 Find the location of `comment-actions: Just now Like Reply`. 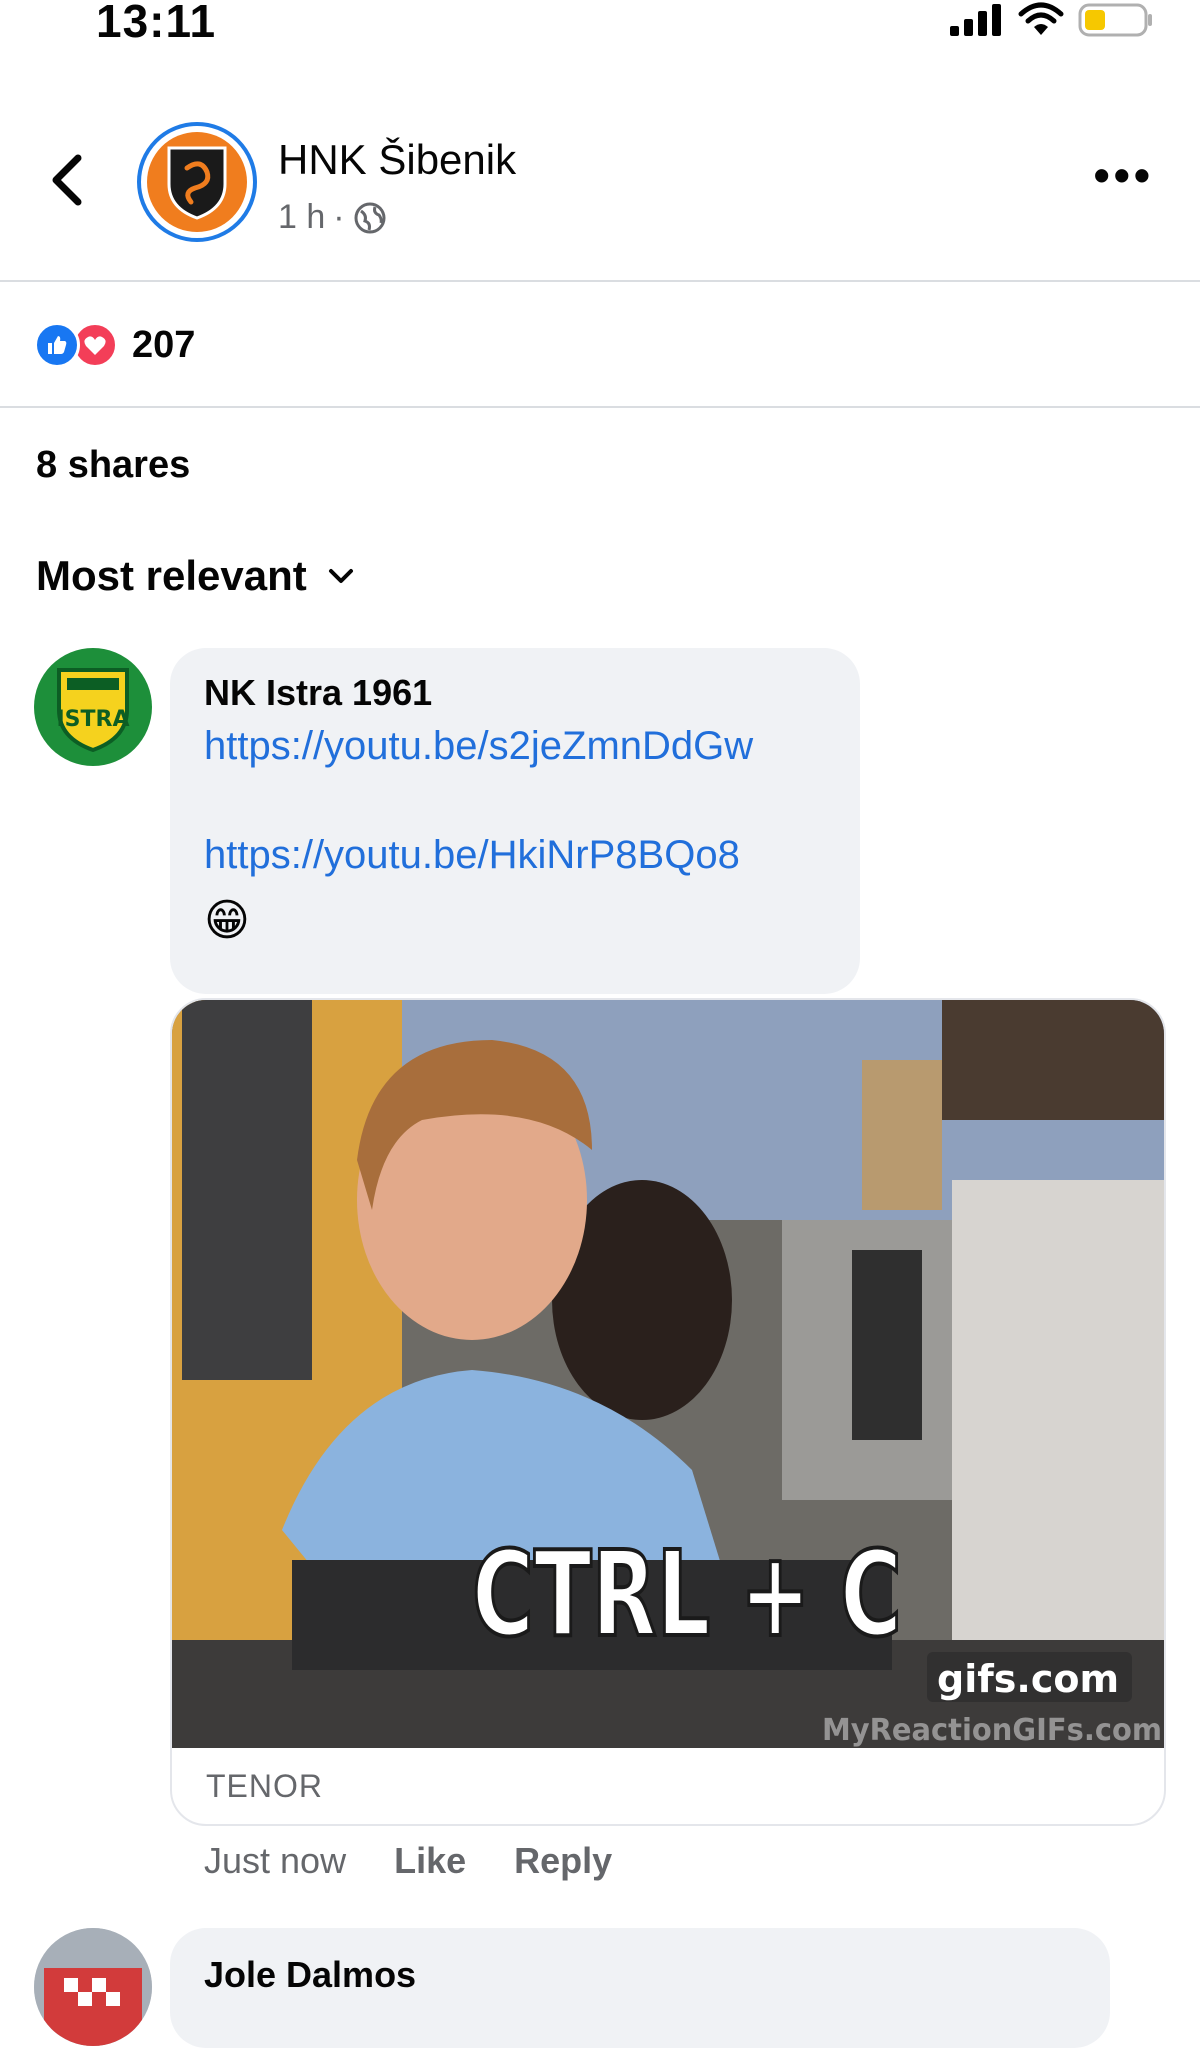

comment-actions: Just now Like Reply is located at coordinates (408, 1861).